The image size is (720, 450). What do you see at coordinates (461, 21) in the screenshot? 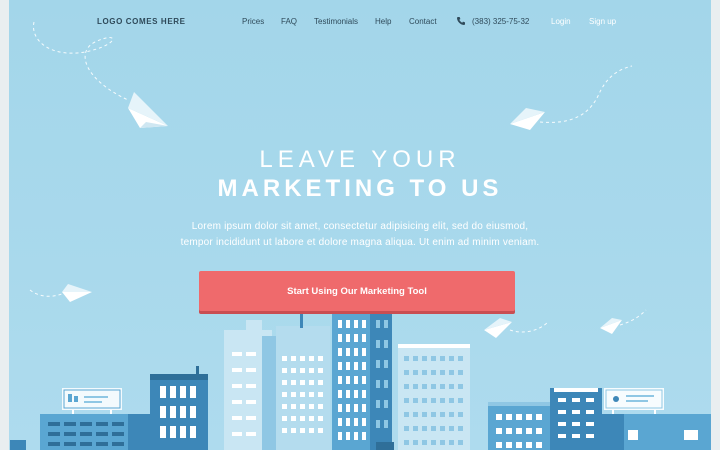
I see `phone-icon` at bounding box center [461, 21].